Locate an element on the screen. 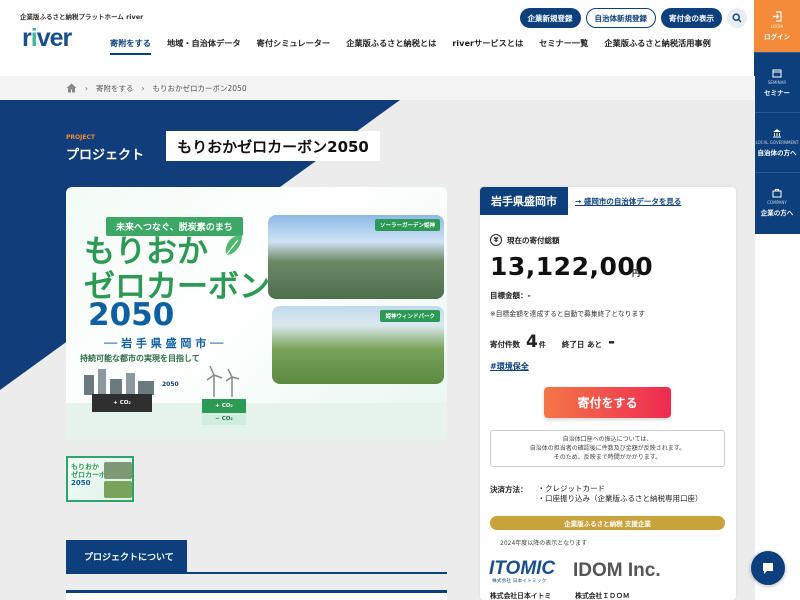 Image resolution: width=800 pixels, height=600 pixels. nav-seminars: セミナー一覧 is located at coordinates (563, 46).